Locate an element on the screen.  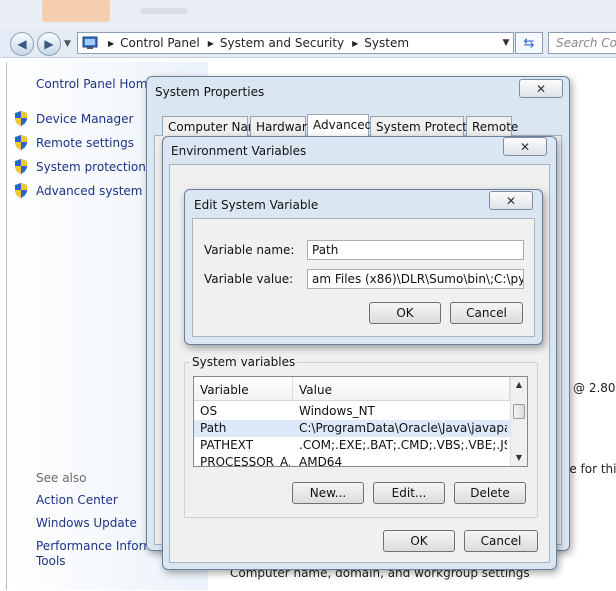
performance-information-link: Performance Informa is located at coordinates (99, 546).